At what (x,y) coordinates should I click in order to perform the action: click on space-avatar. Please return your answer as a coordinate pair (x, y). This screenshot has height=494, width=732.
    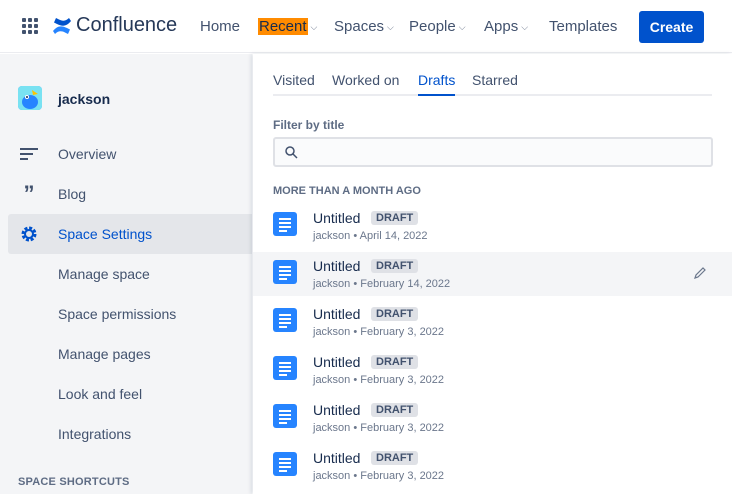
    Looking at the image, I should click on (30, 98).